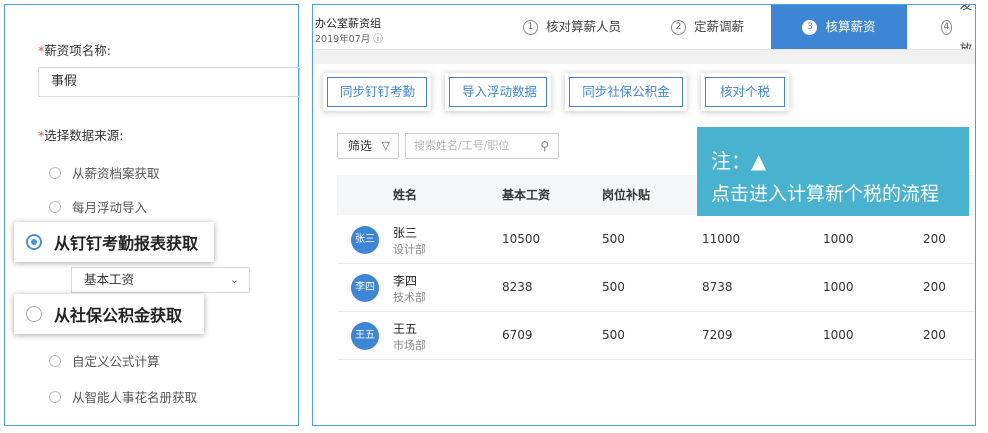 This screenshot has width=988, height=433. I want to click on check-income-tax-button: 核对个税, so click(745, 92).